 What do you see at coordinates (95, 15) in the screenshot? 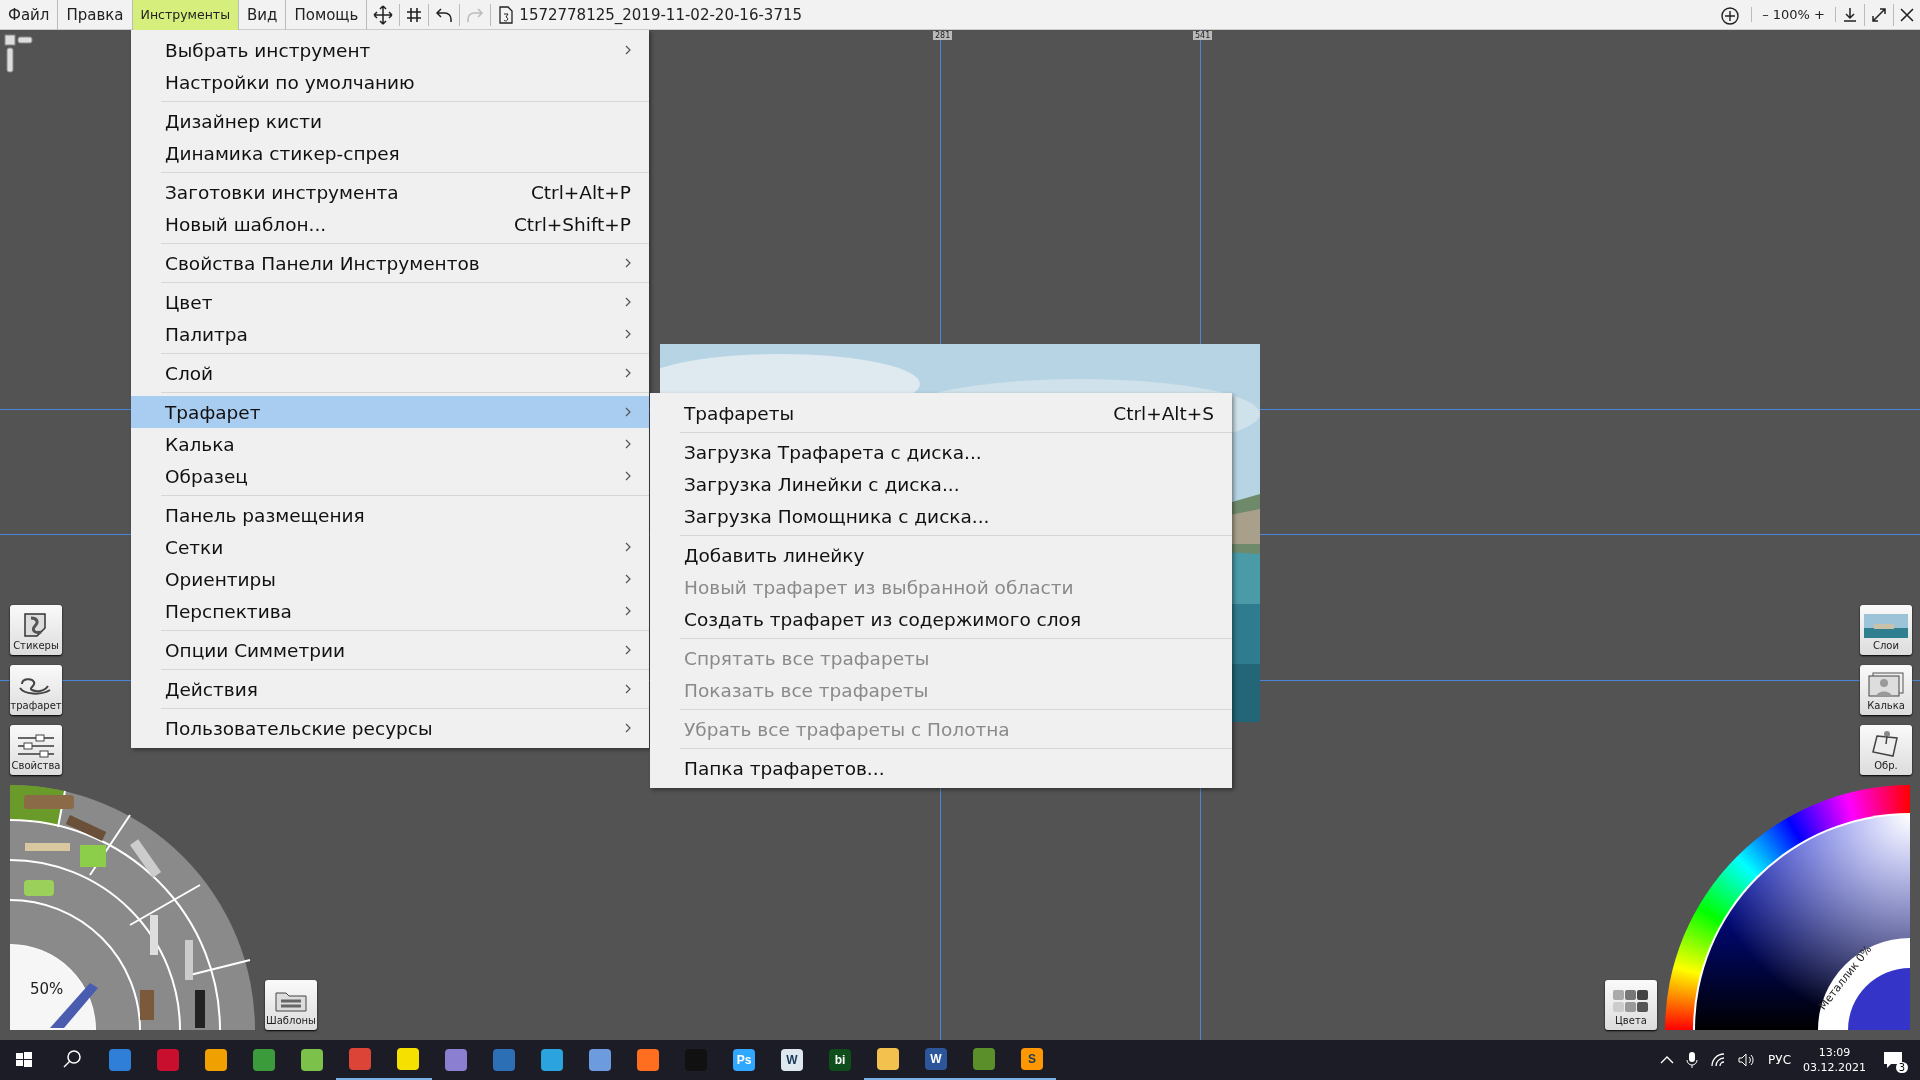
I see `menu-bar-item: Правка` at bounding box center [95, 15].